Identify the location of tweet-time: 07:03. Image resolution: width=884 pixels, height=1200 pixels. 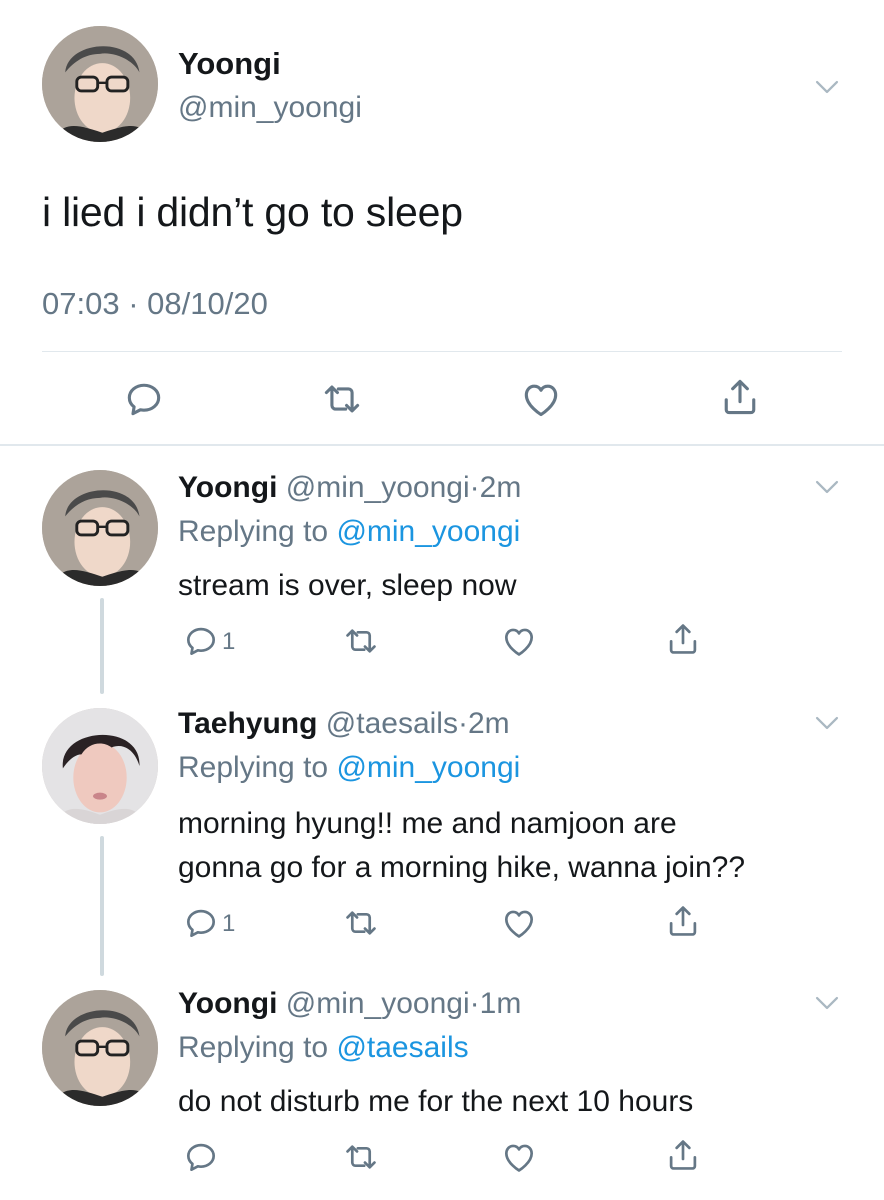
(81, 303).